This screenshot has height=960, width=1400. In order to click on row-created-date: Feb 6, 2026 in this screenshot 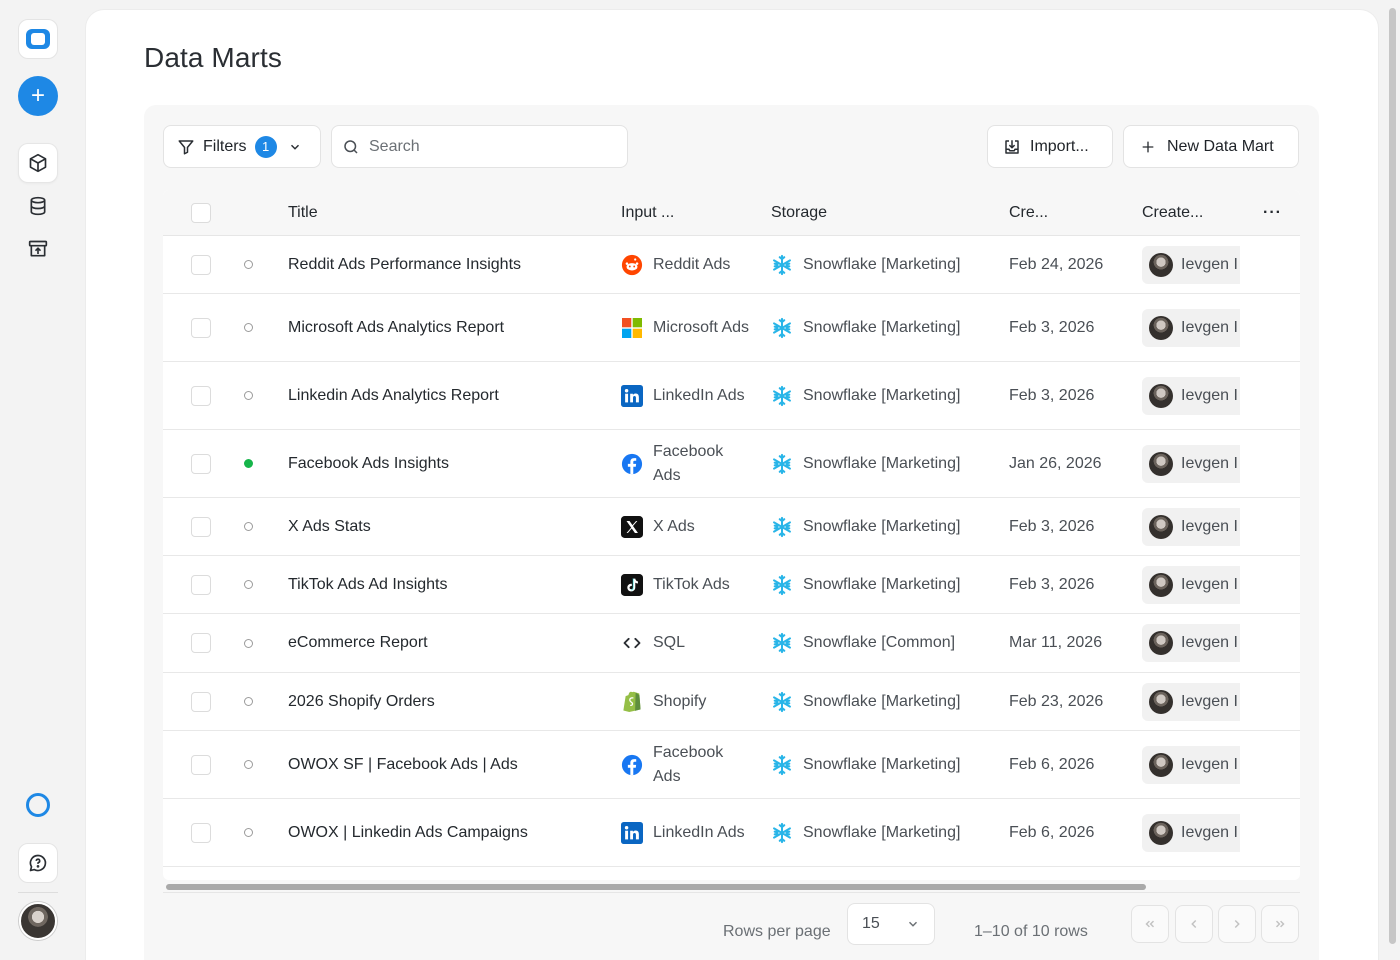, I will do `click(1052, 764)`.